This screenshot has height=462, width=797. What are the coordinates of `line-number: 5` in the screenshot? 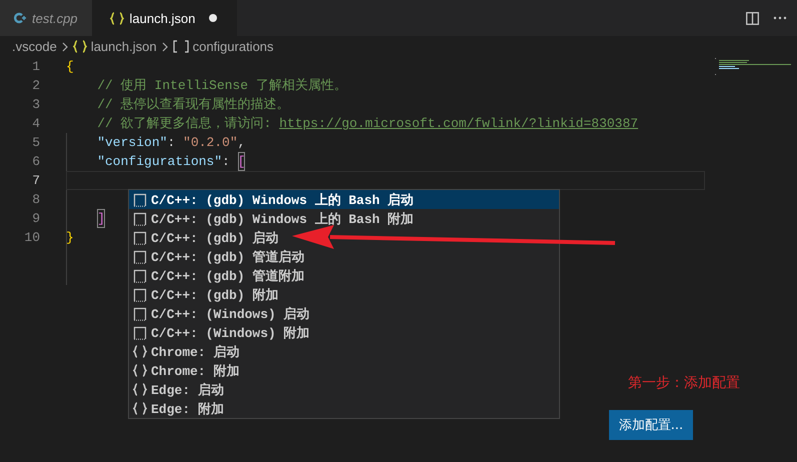 It's located at (36, 143).